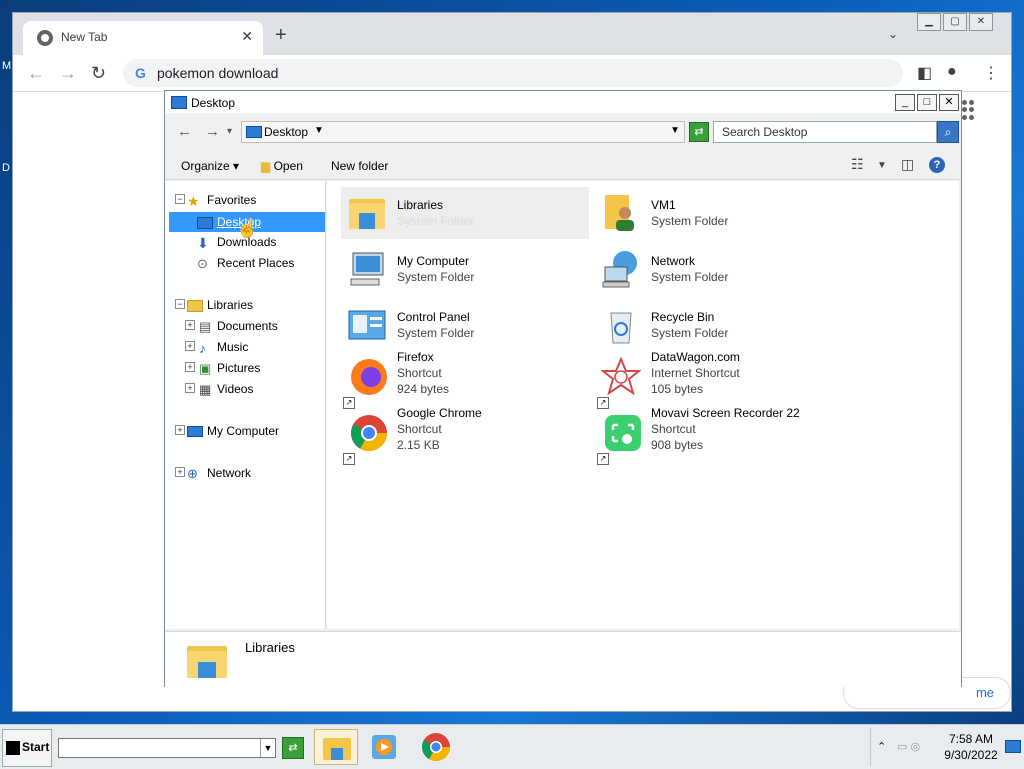 The width and height of the screenshot is (1024, 769). What do you see at coordinates (725, 413) in the screenshot?
I see `file-name: Movavi Screen Recorder 22` at bounding box center [725, 413].